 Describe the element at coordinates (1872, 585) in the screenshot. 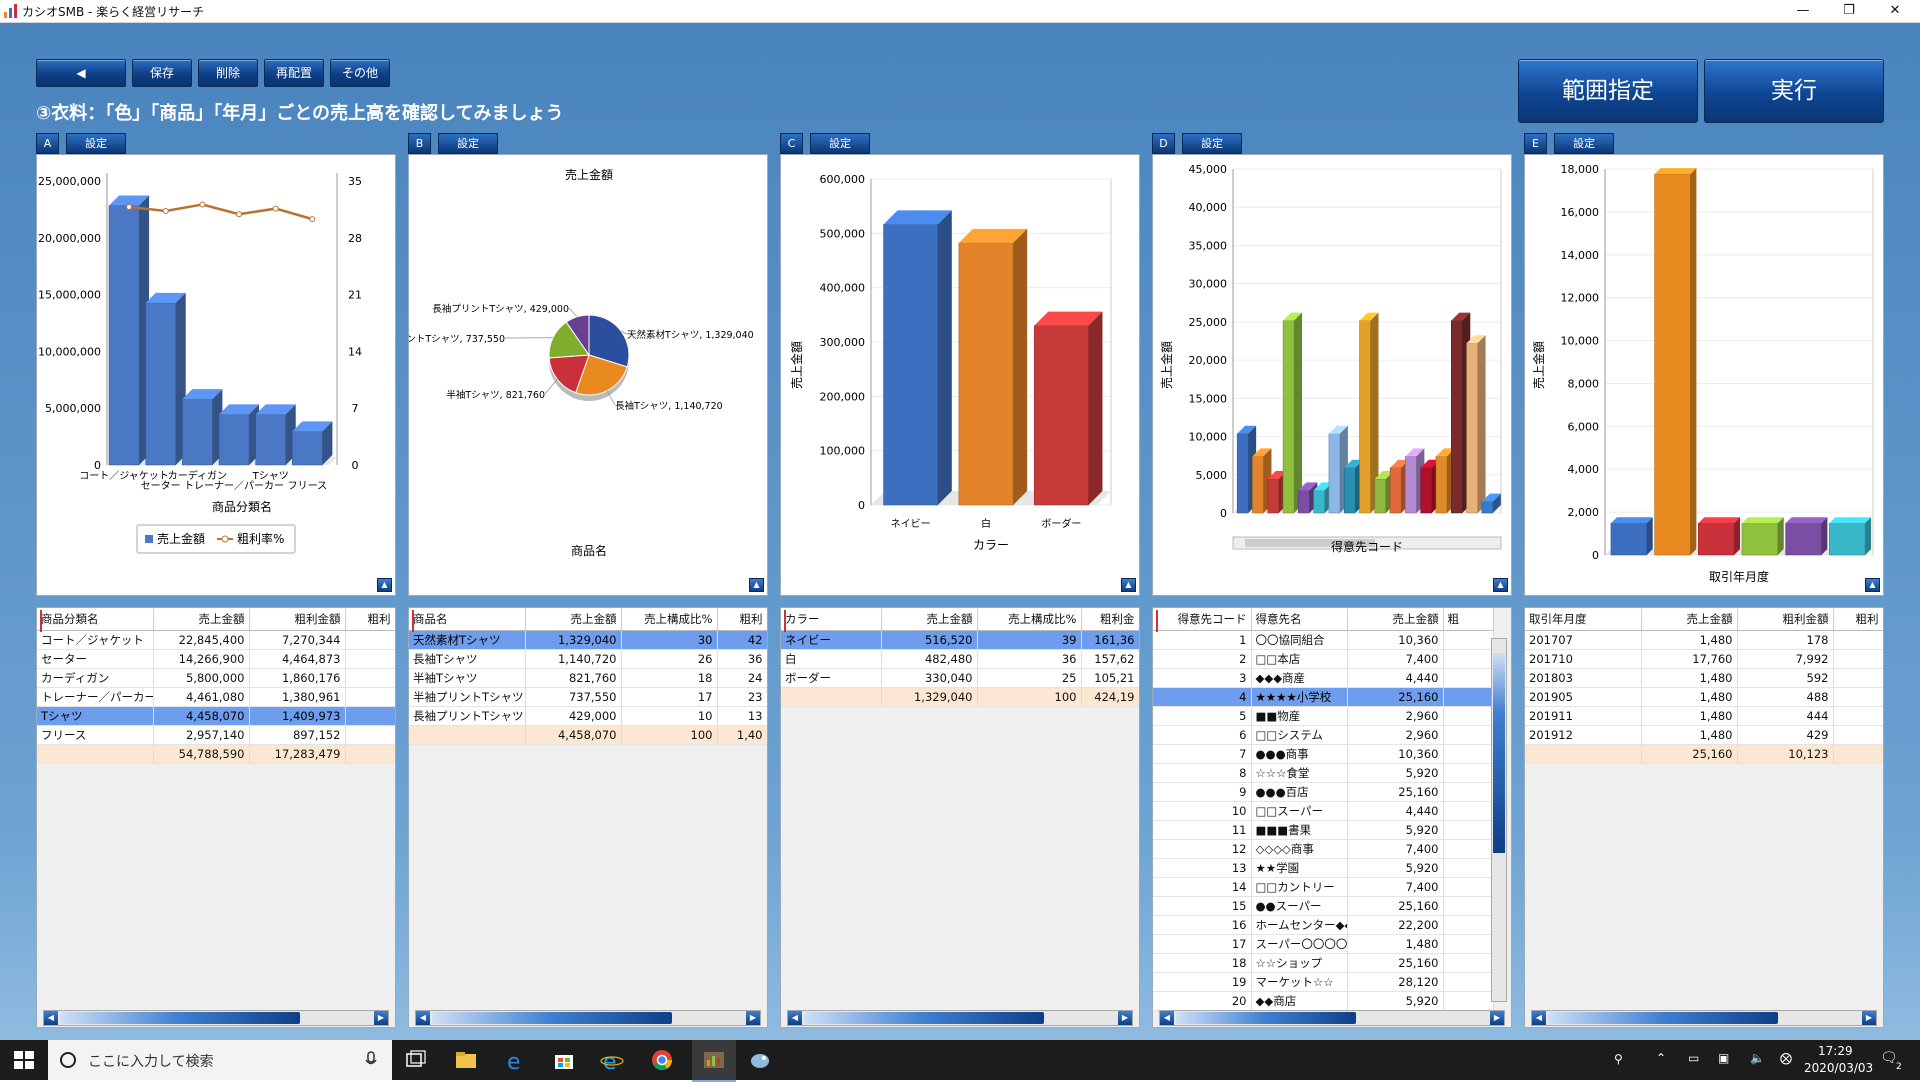

I see `chart-e-expand-button: ▲` at that location.